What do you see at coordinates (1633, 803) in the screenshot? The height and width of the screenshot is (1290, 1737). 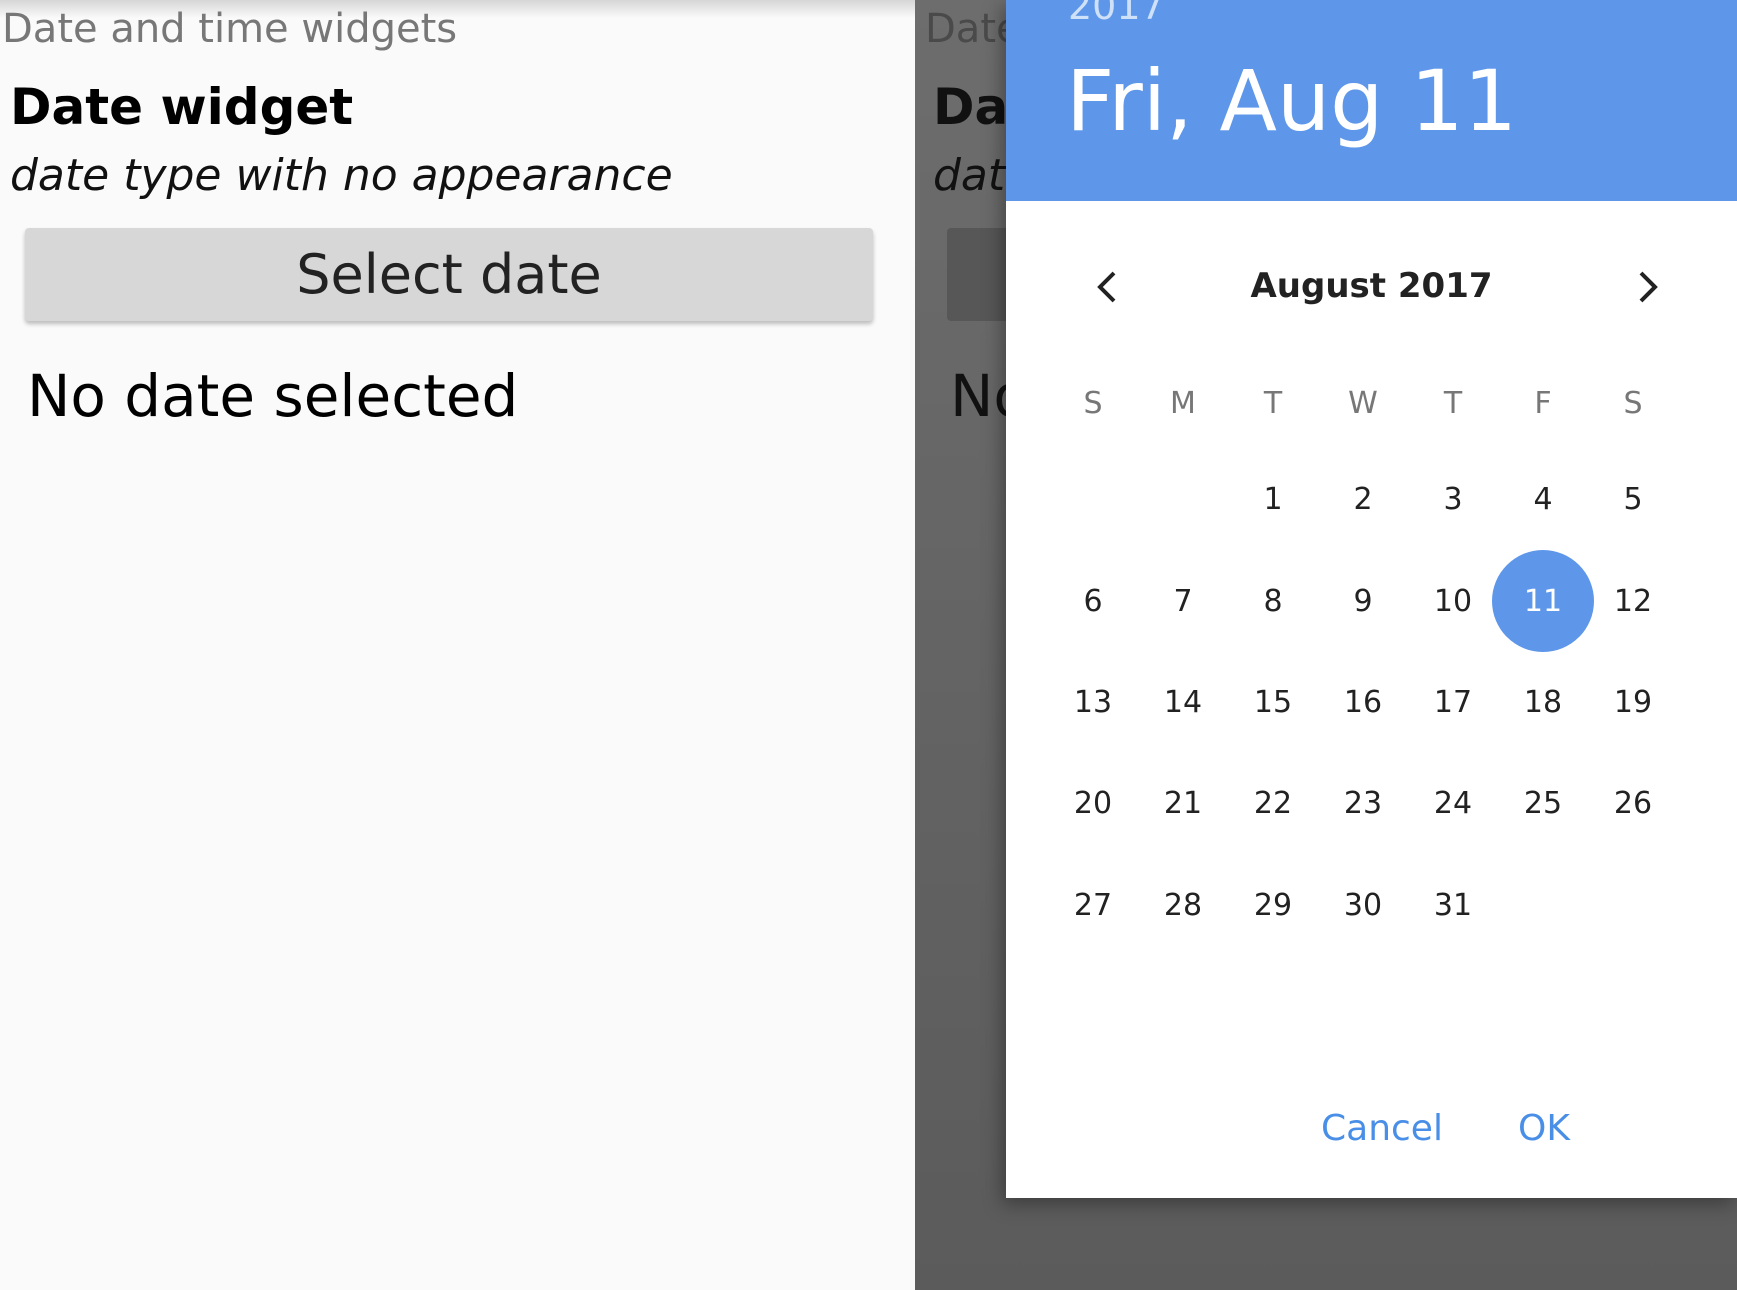 I see `calendar-day: 26` at bounding box center [1633, 803].